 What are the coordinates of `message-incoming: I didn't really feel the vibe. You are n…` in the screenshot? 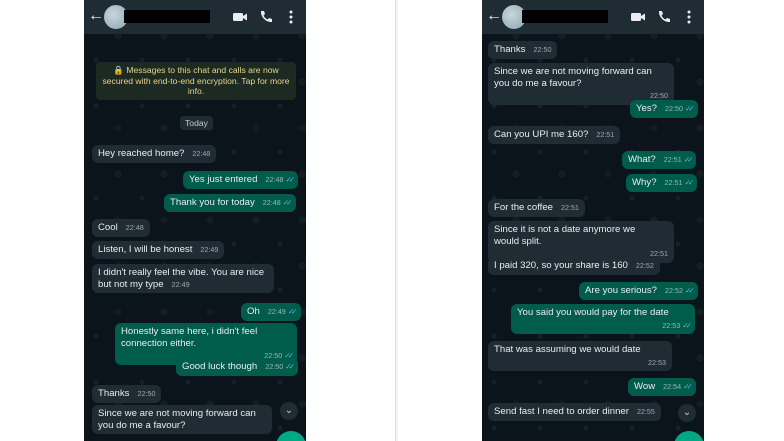 It's located at (183, 278).